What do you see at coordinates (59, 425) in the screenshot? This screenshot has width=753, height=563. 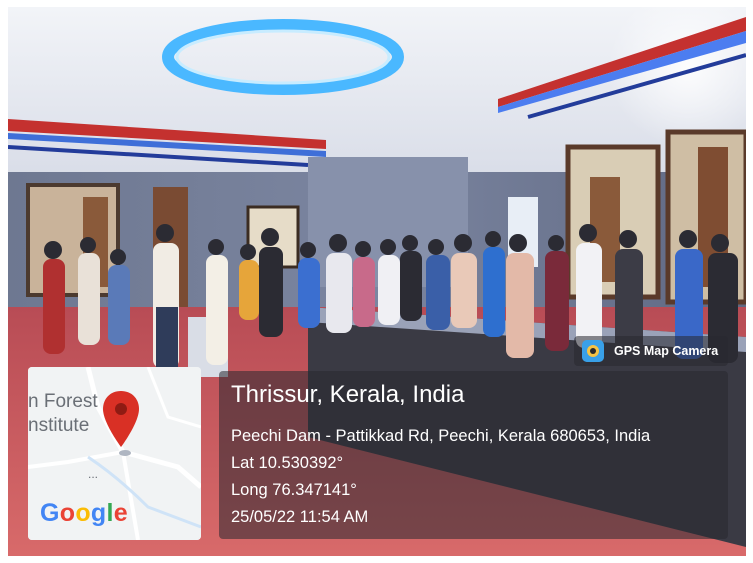 I see `map-place-label-line2: nstitute` at bounding box center [59, 425].